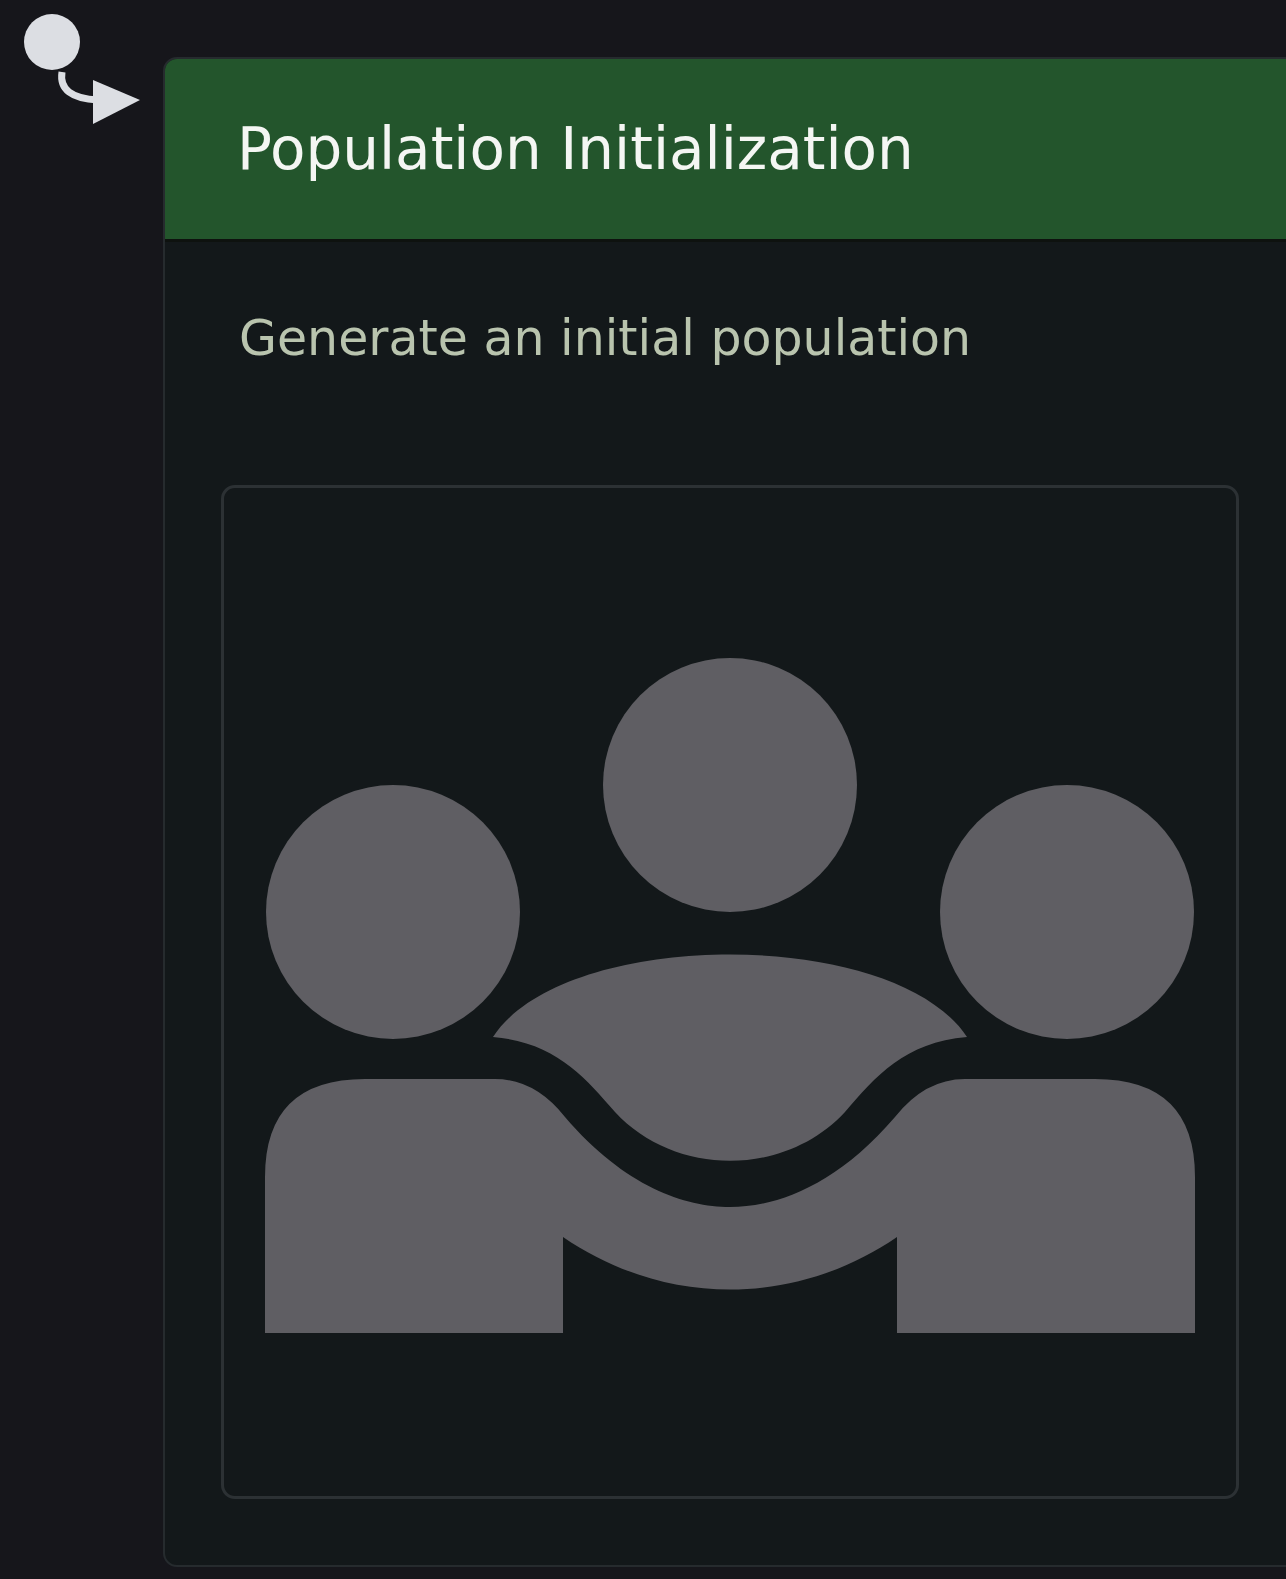  What do you see at coordinates (575, 149) in the screenshot?
I see `node-title: Population Initialization` at bounding box center [575, 149].